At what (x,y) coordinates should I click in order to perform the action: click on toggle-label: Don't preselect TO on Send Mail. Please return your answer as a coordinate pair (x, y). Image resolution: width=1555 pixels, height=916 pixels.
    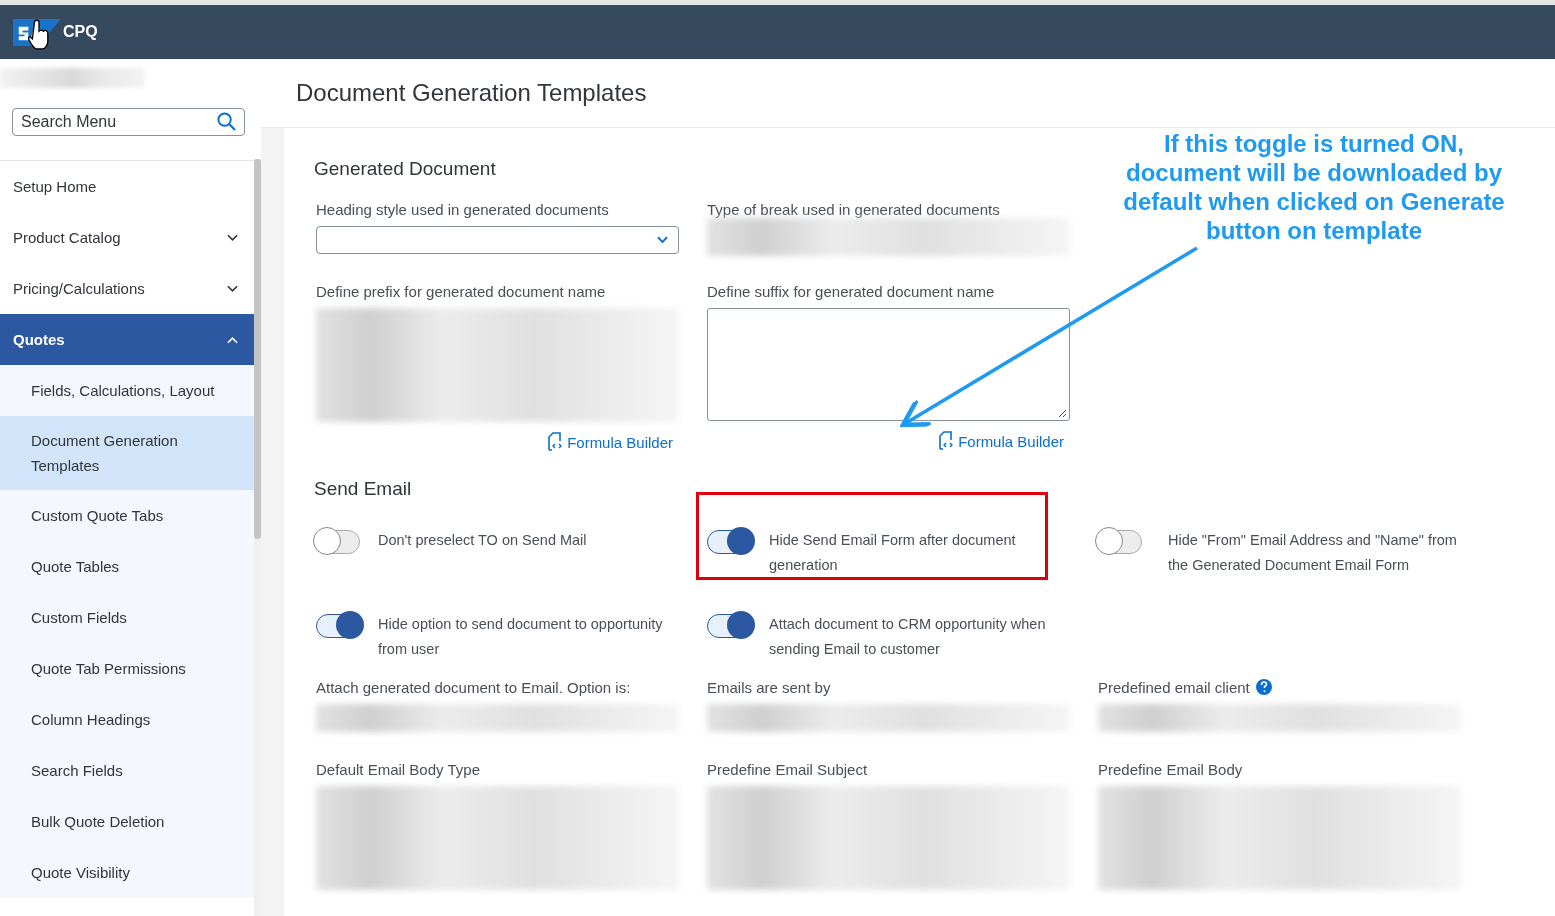
    Looking at the image, I should click on (482, 540).